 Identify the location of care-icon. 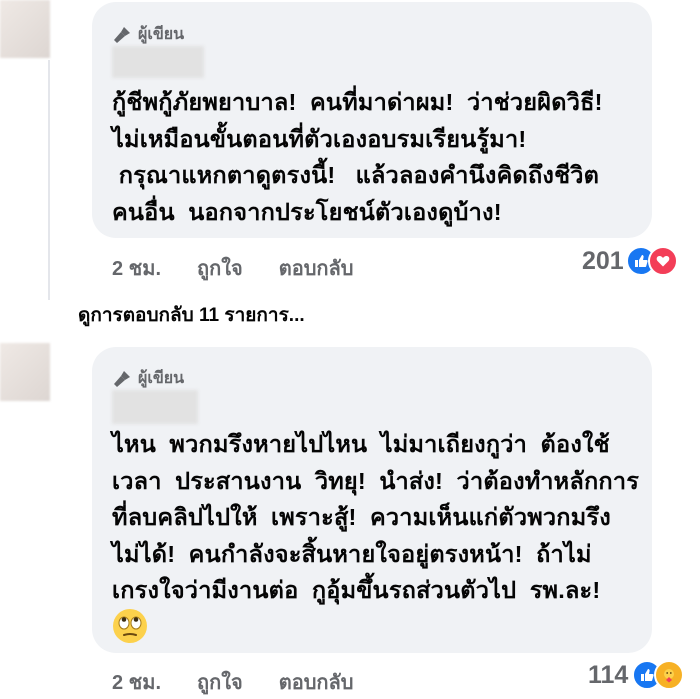
(669, 675).